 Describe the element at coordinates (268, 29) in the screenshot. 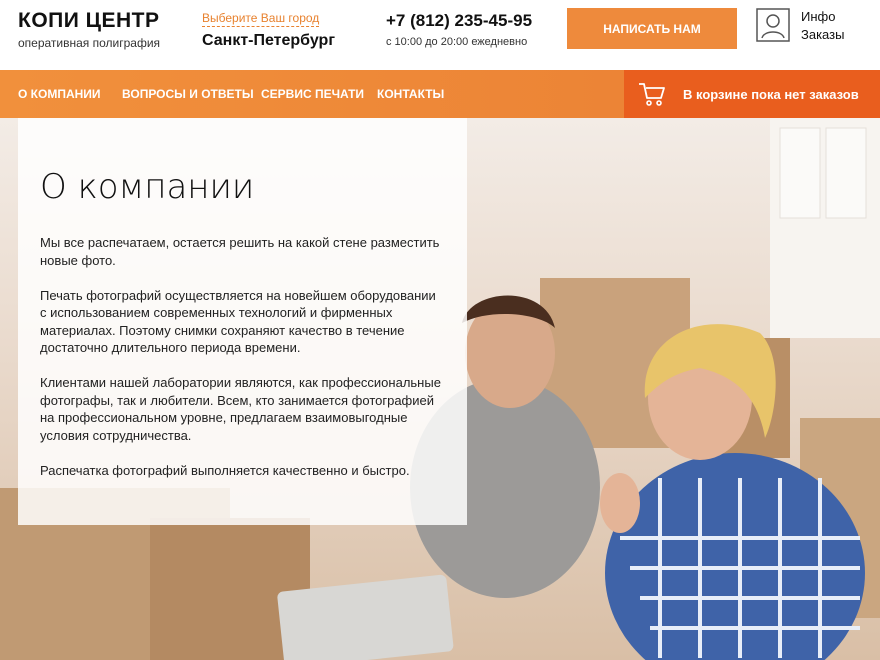

I see `city-selector: Выберите Ваш город Санкт-Петербург` at that location.